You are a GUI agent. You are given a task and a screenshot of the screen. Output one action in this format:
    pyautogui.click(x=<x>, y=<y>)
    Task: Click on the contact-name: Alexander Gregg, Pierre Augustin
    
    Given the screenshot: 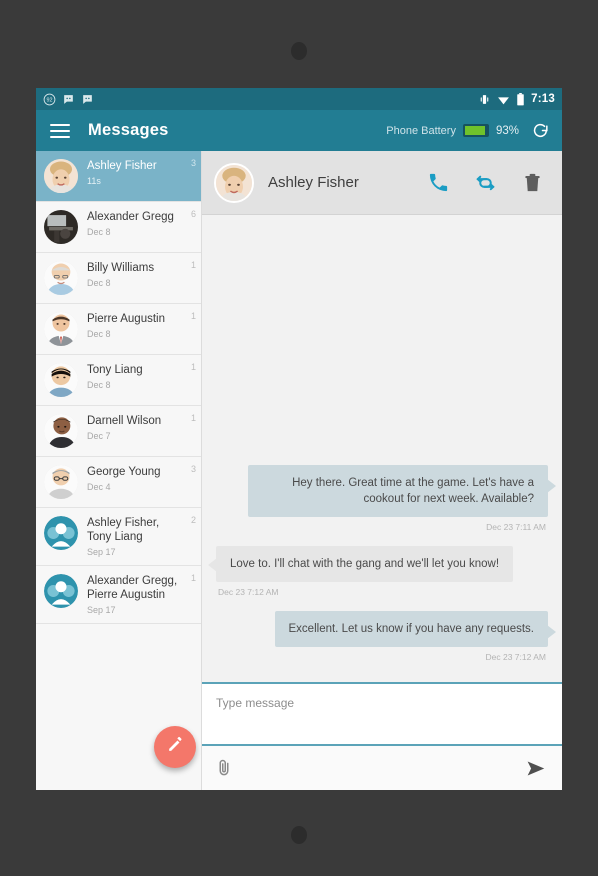 What is the action you would take?
    pyautogui.click(x=132, y=588)
    